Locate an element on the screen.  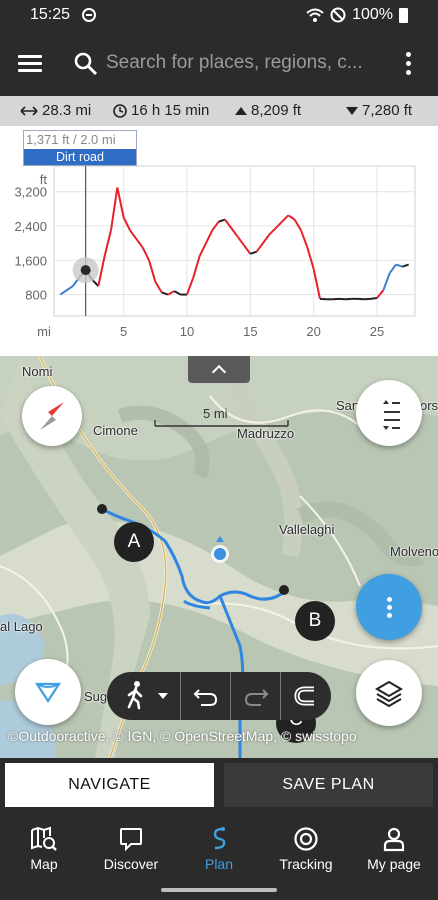
nav-item-my-page: My page is located at coordinates (394, 854).